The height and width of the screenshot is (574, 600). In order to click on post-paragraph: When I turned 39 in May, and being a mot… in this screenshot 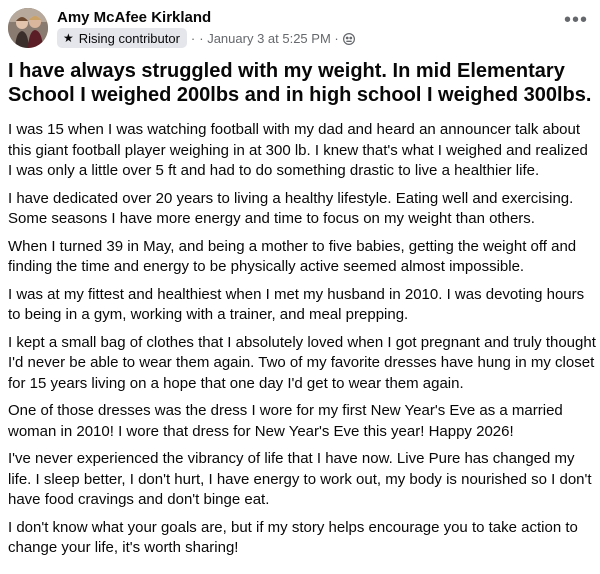, I will do `click(292, 256)`.